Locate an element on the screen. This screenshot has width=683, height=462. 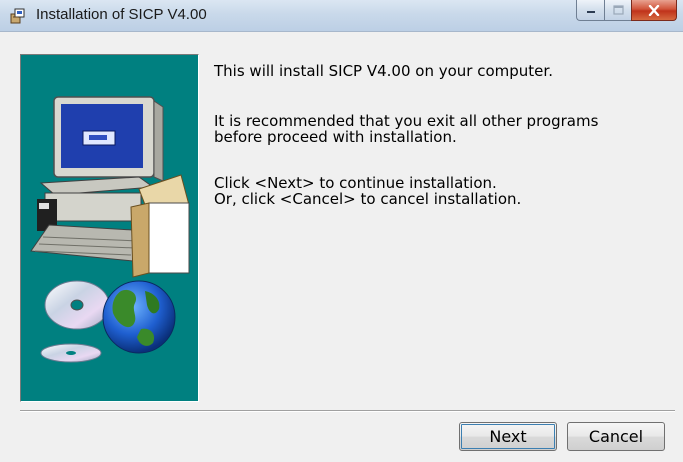
cancel-button: Cancel is located at coordinates (616, 436).